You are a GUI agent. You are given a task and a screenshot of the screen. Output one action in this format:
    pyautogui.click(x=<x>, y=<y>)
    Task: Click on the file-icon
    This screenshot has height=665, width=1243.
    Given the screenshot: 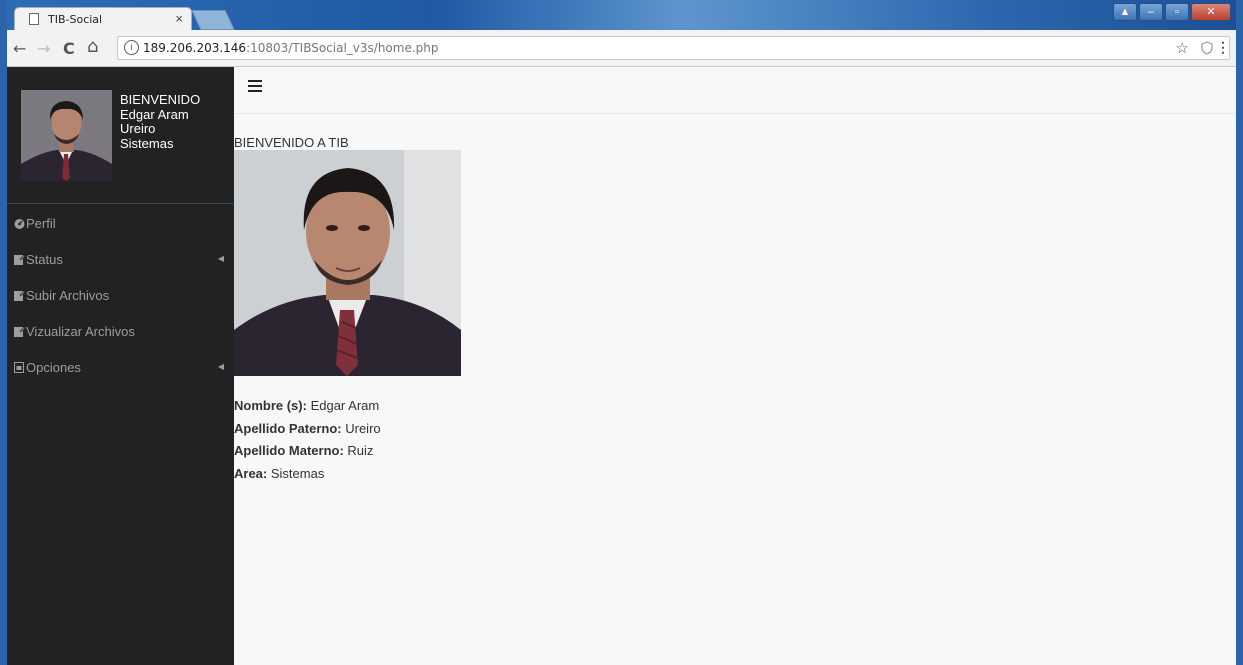 What is the action you would take?
    pyautogui.click(x=19, y=367)
    